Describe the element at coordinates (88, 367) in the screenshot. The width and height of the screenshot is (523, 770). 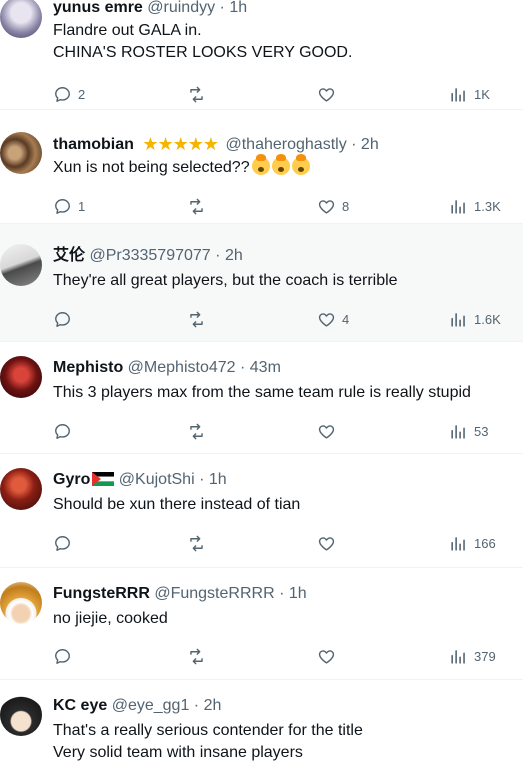
I see `author-name: Mephisto` at that location.